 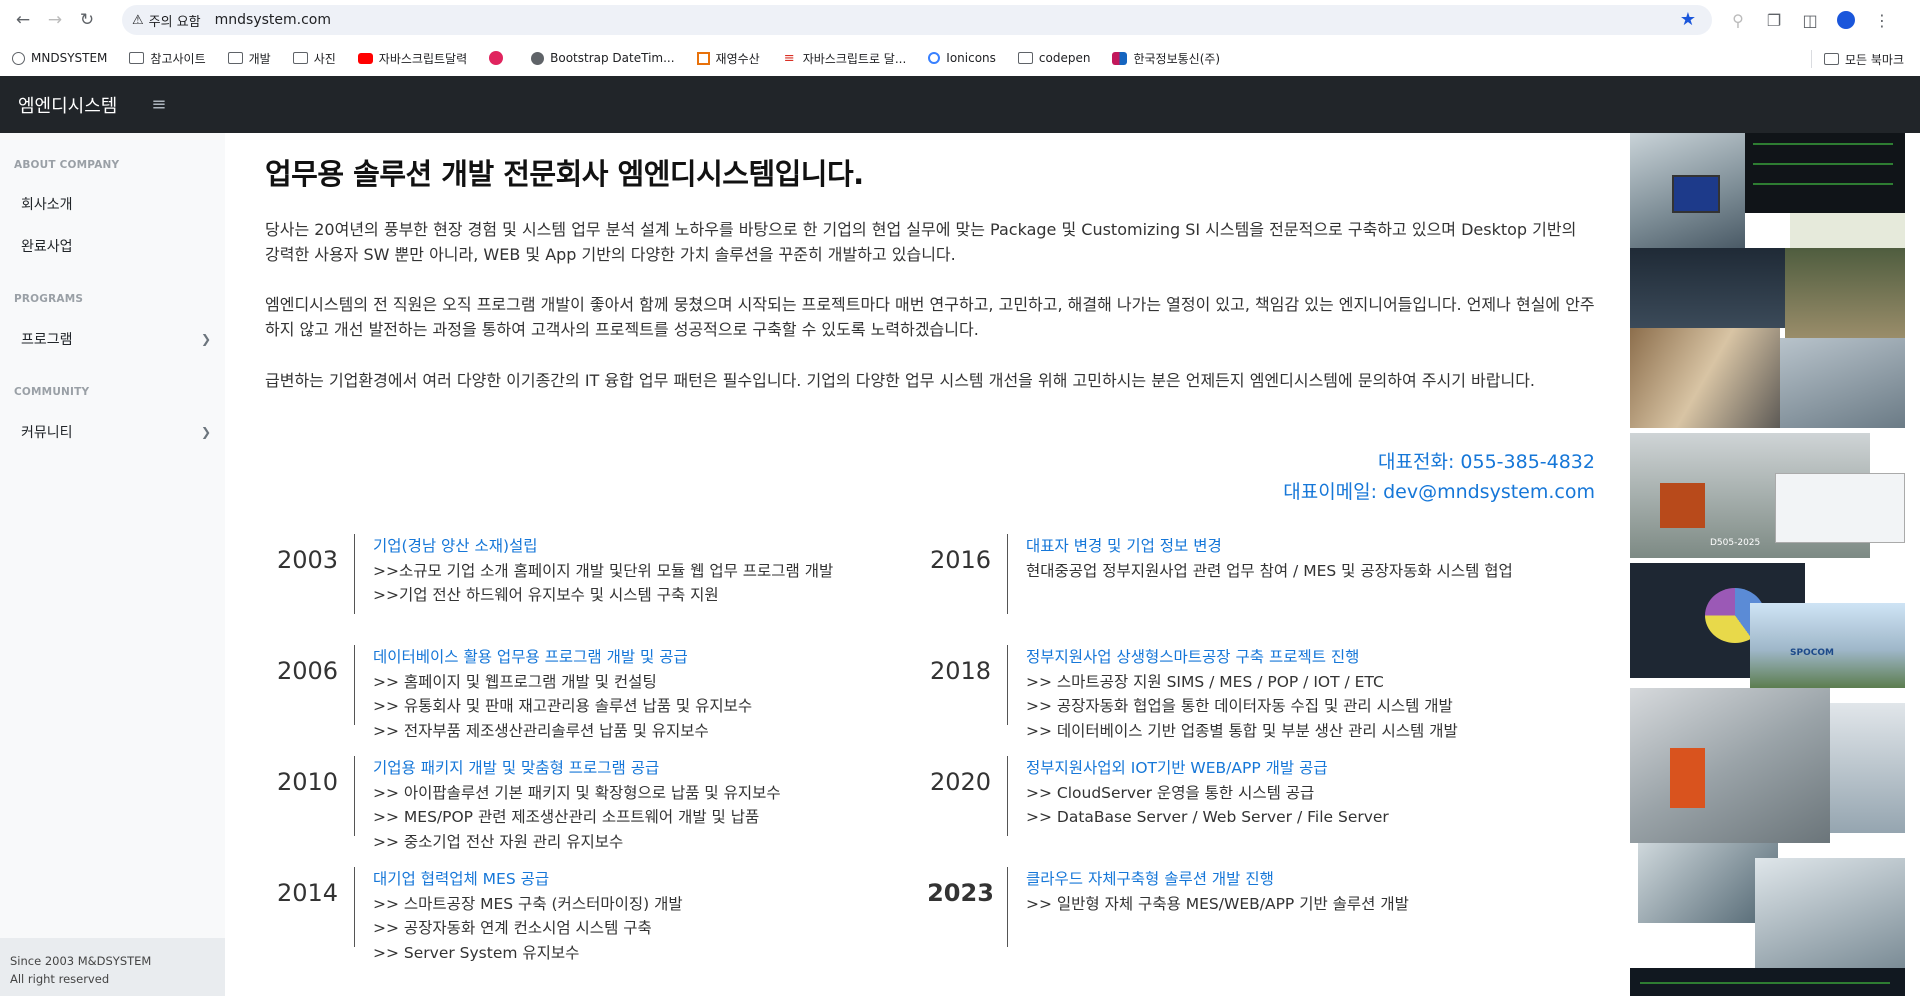 What do you see at coordinates (112, 204) in the screenshot?
I see `sidebar-item-company-intro: 회사소개` at bounding box center [112, 204].